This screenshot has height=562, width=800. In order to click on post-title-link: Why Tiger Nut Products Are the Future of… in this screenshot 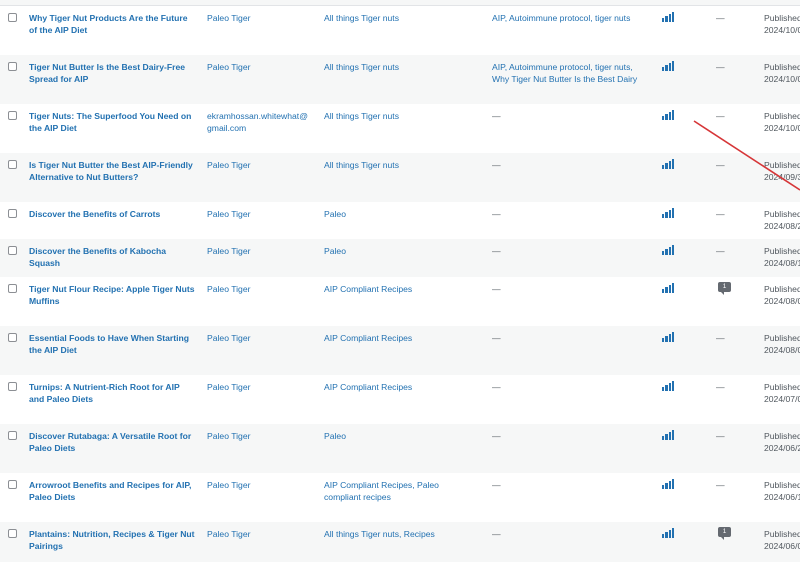, I will do `click(113, 24)`.